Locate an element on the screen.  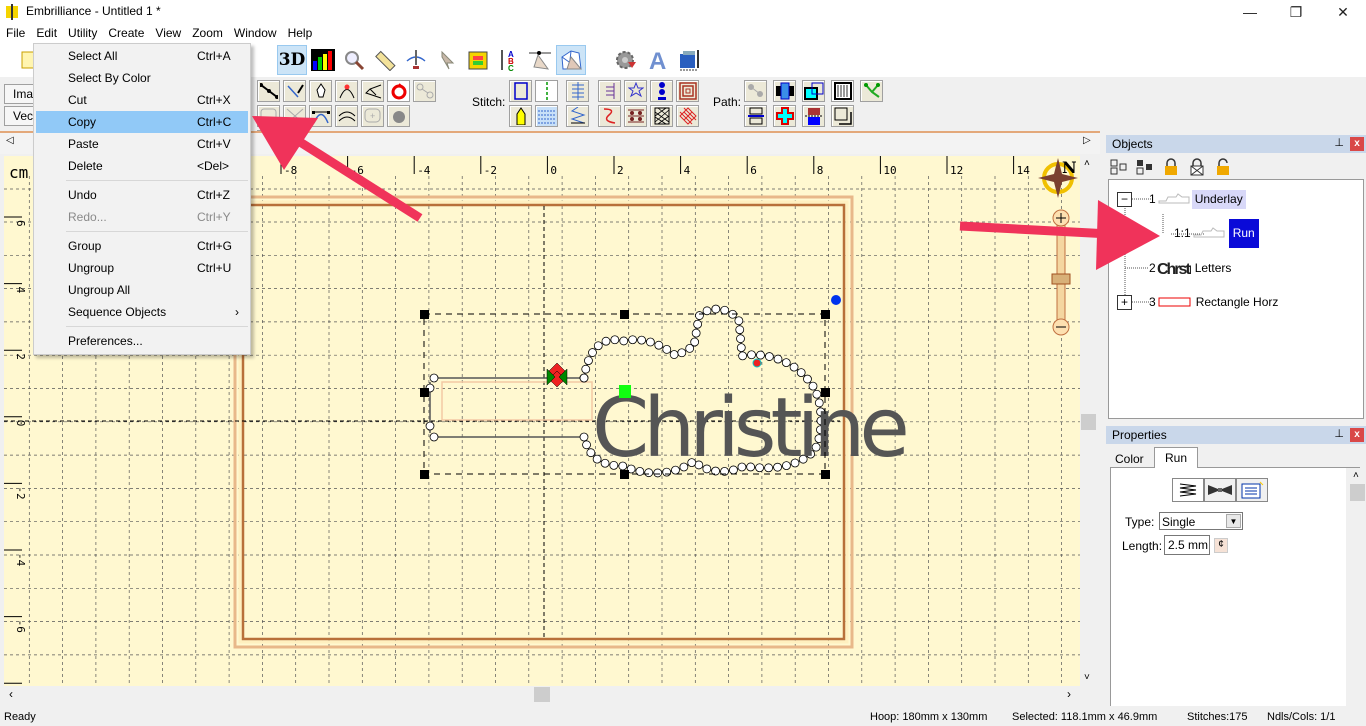
3d-view-button: 3D is located at coordinates (292, 60).